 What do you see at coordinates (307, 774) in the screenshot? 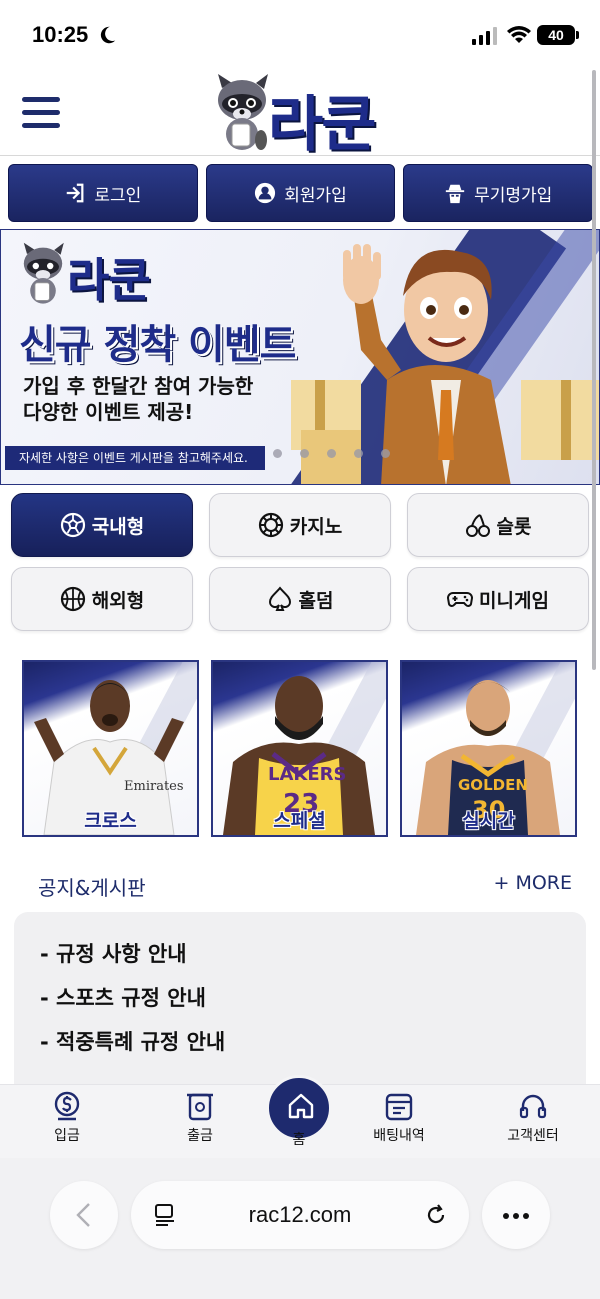
I see `svg-text: LAKERS` at bounding box center [307, 774].